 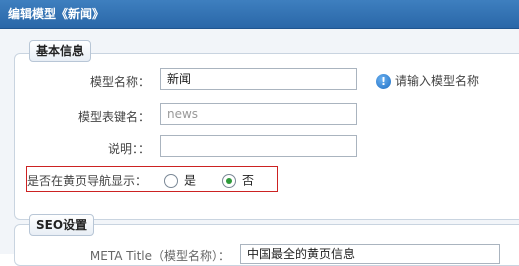 What do you see at coordinates (258, 79) in the screenshot?
I see `model-name-input: 新闻` at bounding box center [258, 79].